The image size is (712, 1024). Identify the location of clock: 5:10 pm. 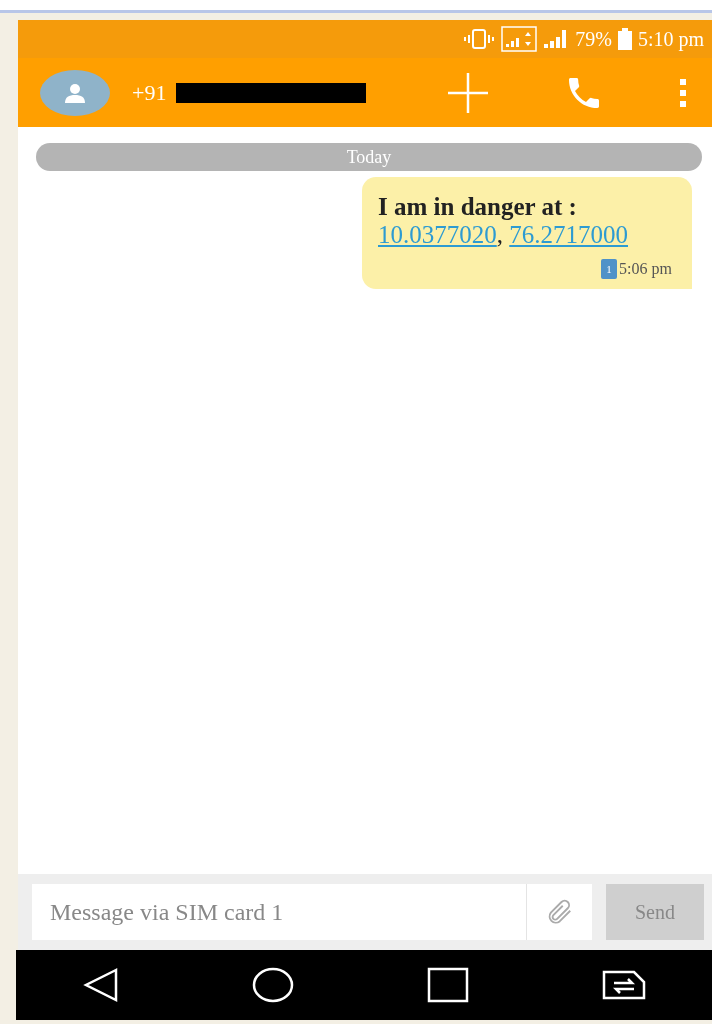
(670, 39).